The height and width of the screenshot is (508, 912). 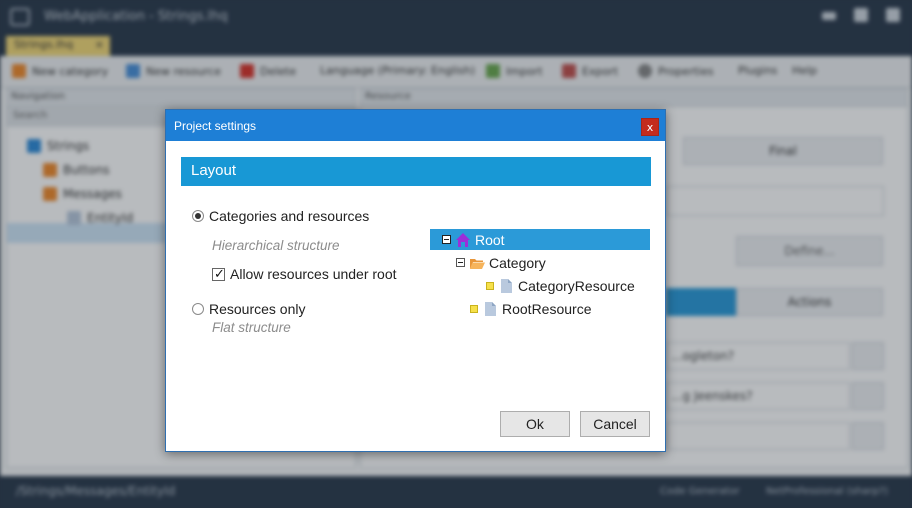 I want to click on radio-resources-only: Resources only, so click(x=249, y=309).